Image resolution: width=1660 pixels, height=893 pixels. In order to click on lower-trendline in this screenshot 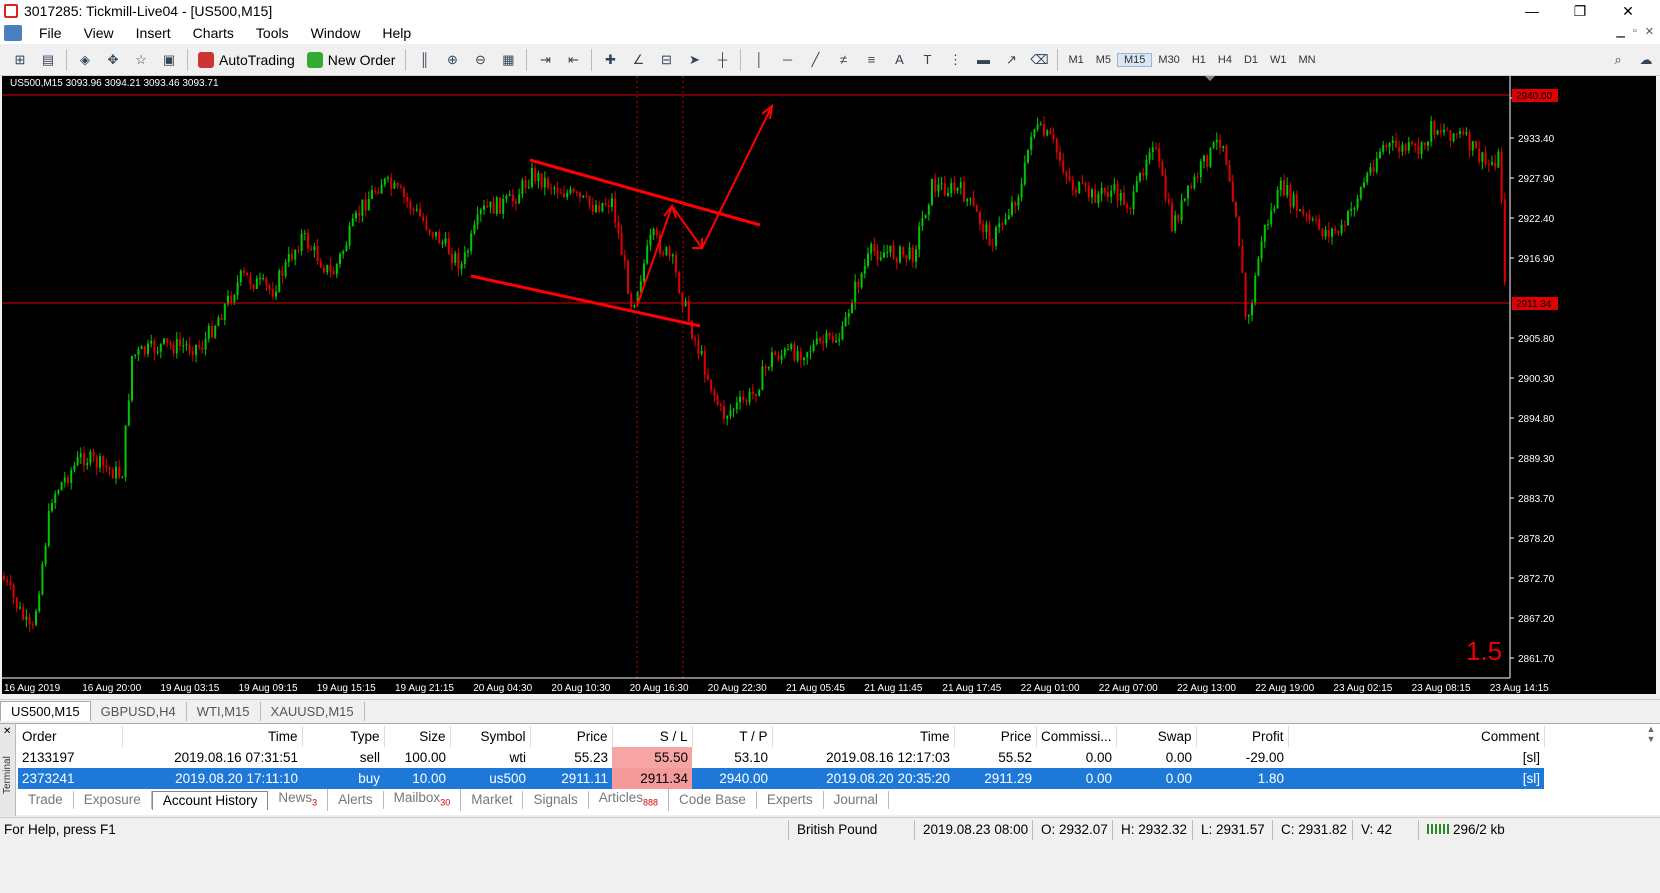, I will do `click(585, 301)`.